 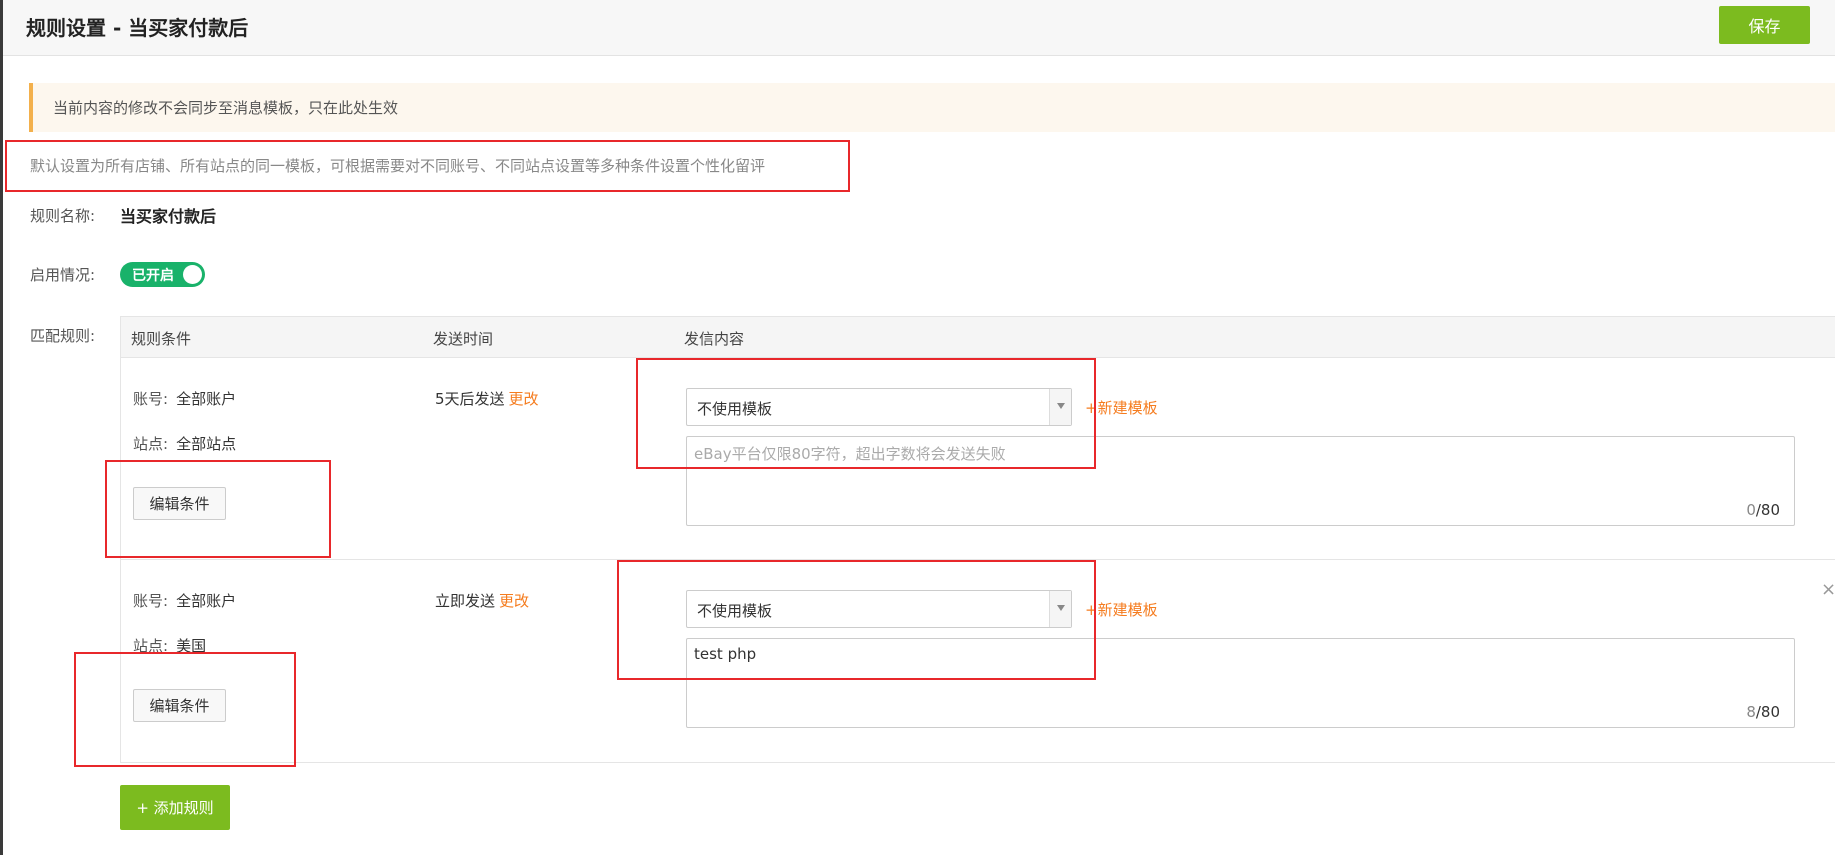 I want to click on save-button: 保存, so click(x=1764, y=25).